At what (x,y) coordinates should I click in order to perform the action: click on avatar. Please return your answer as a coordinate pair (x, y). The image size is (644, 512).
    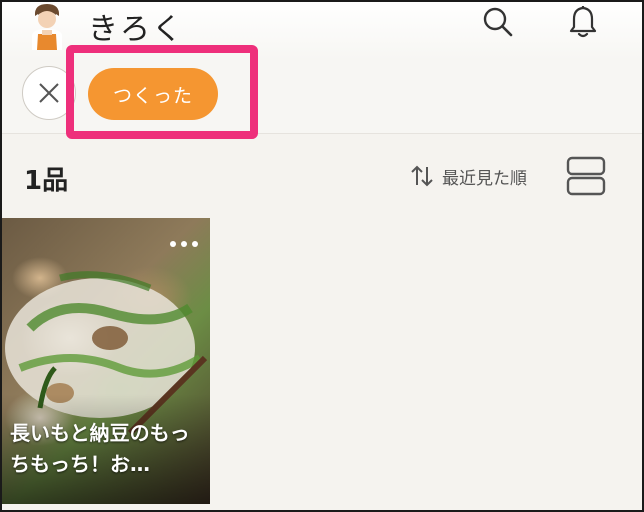
    Looking at the image, I should click on (47, 26).